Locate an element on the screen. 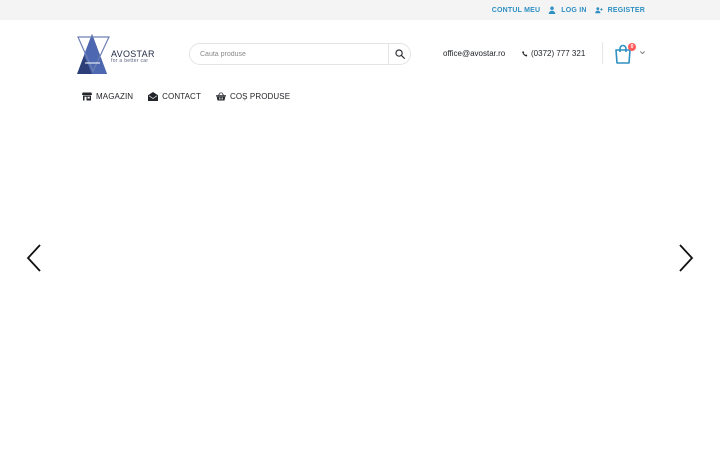 Image resolution: width=720 pixels, height=450 pixels. phone-icon is located at coordinates (525, 53).